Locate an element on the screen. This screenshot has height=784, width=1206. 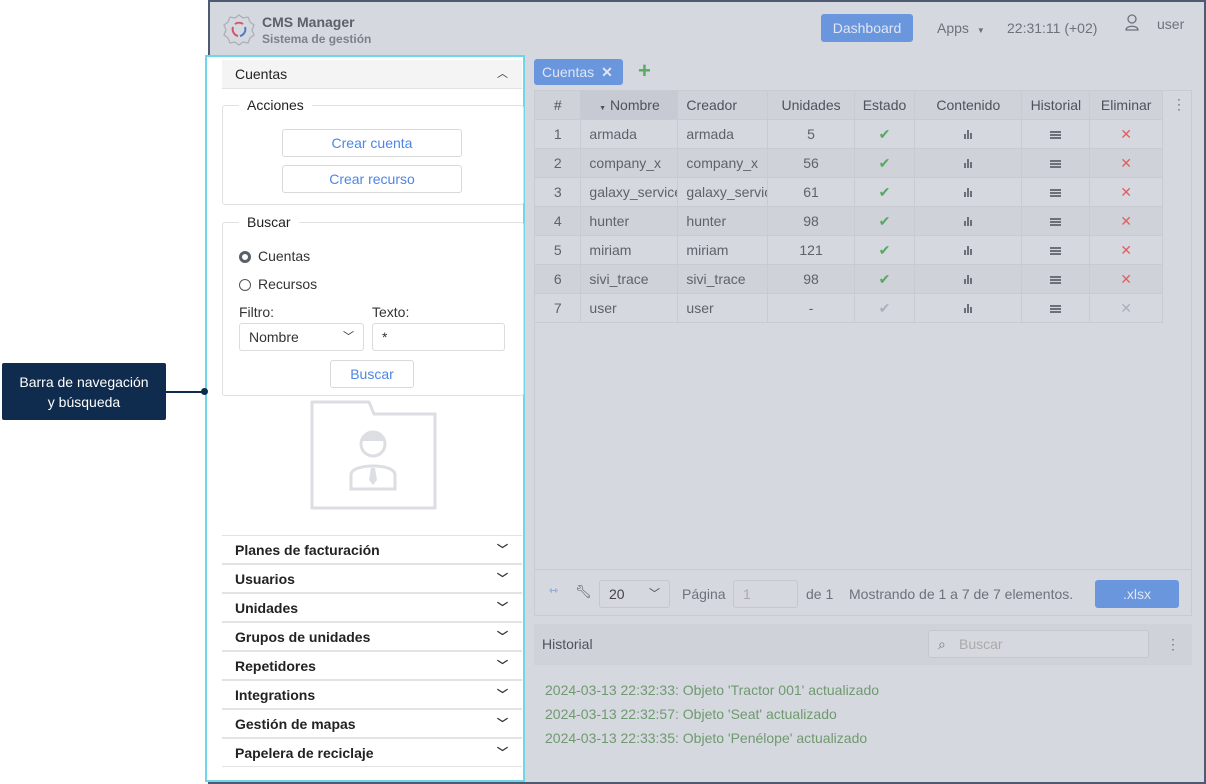
page-input: 1 is located at coordinates (765, 594).